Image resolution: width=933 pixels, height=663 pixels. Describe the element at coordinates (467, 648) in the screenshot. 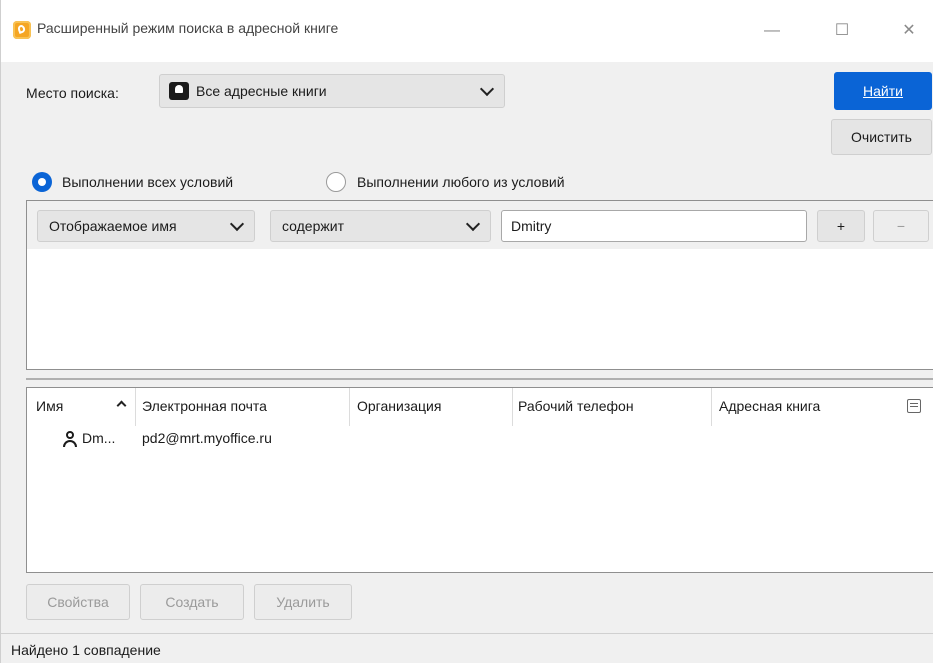

I see `status-bar: Найдено 1 совпадение` at that location.